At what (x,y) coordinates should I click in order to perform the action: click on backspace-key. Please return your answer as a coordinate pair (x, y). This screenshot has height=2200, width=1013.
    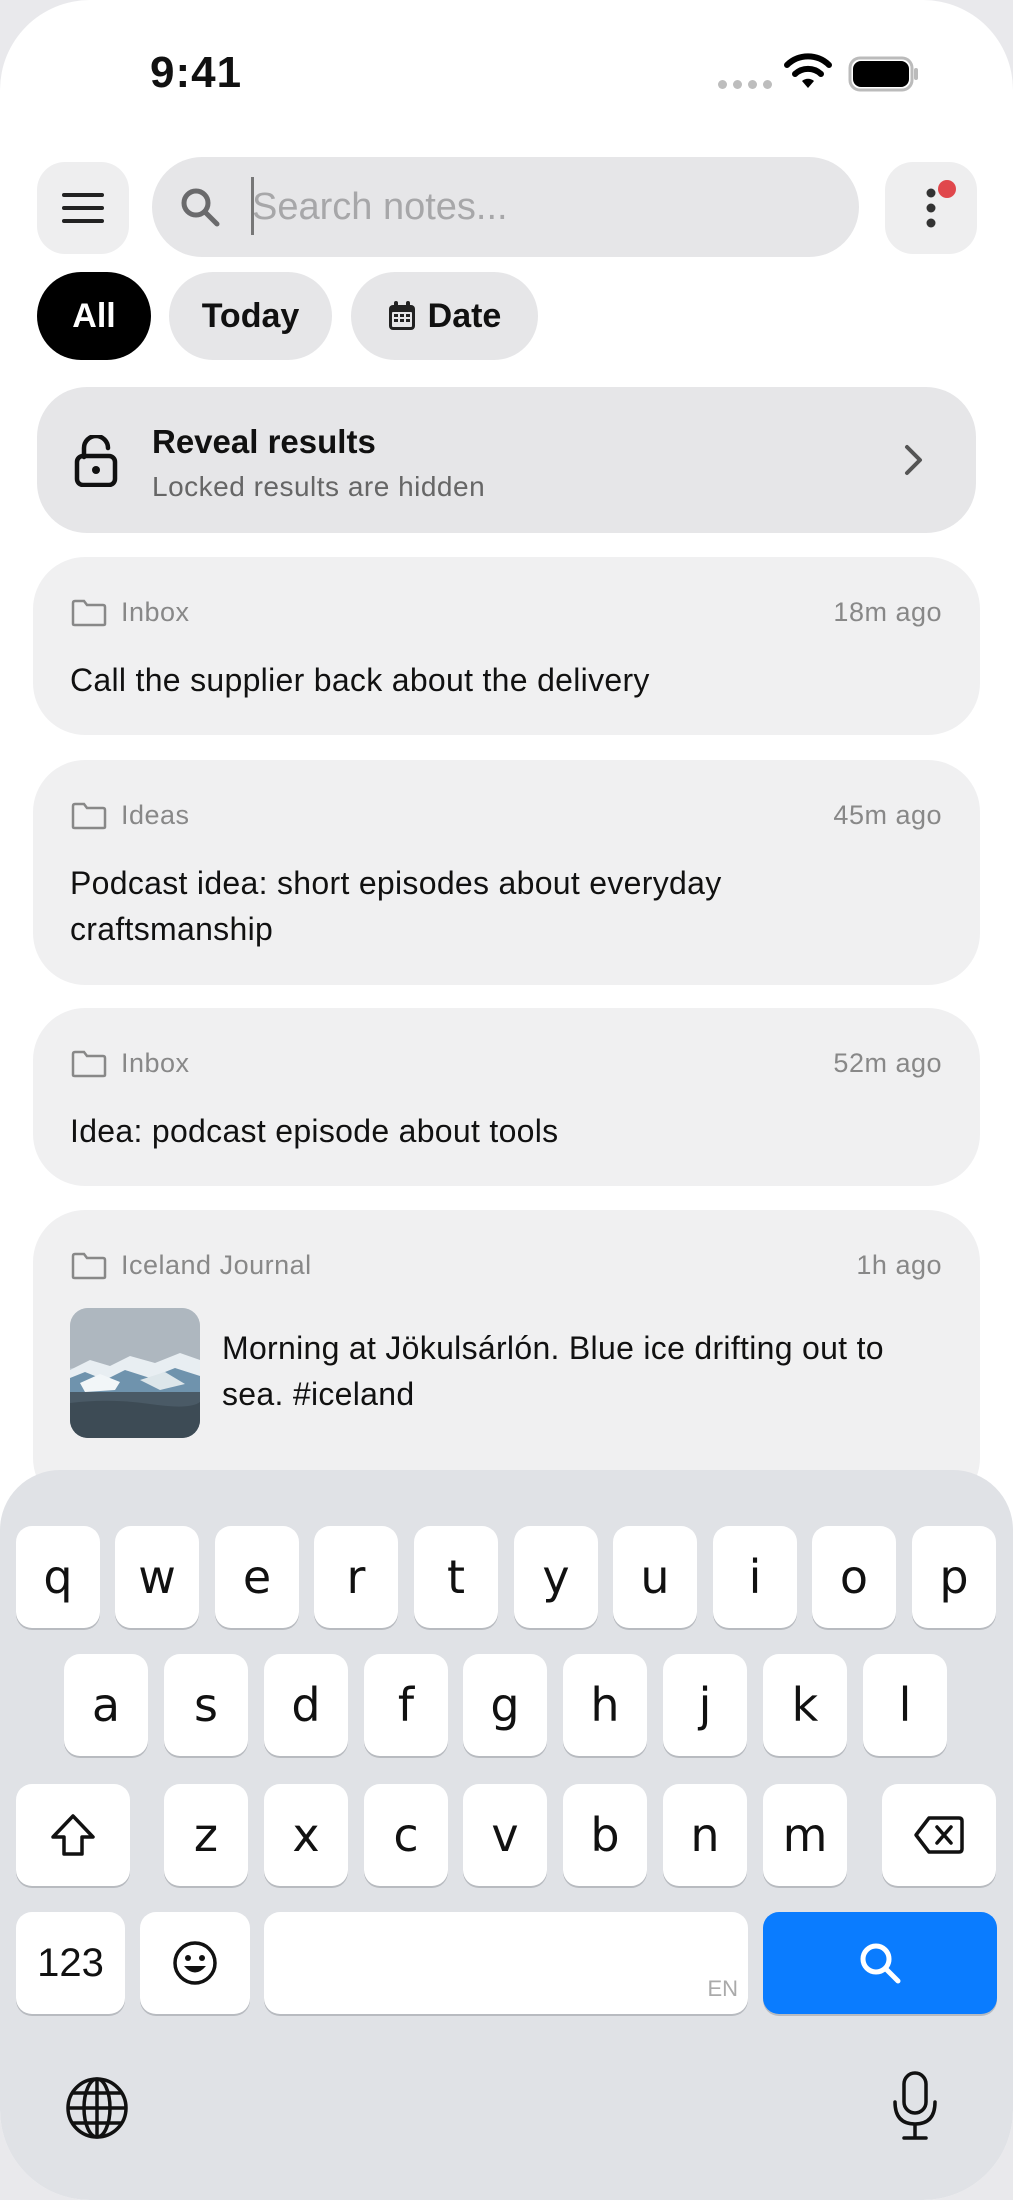
    Looking at the image, I should click on (939, 1835).